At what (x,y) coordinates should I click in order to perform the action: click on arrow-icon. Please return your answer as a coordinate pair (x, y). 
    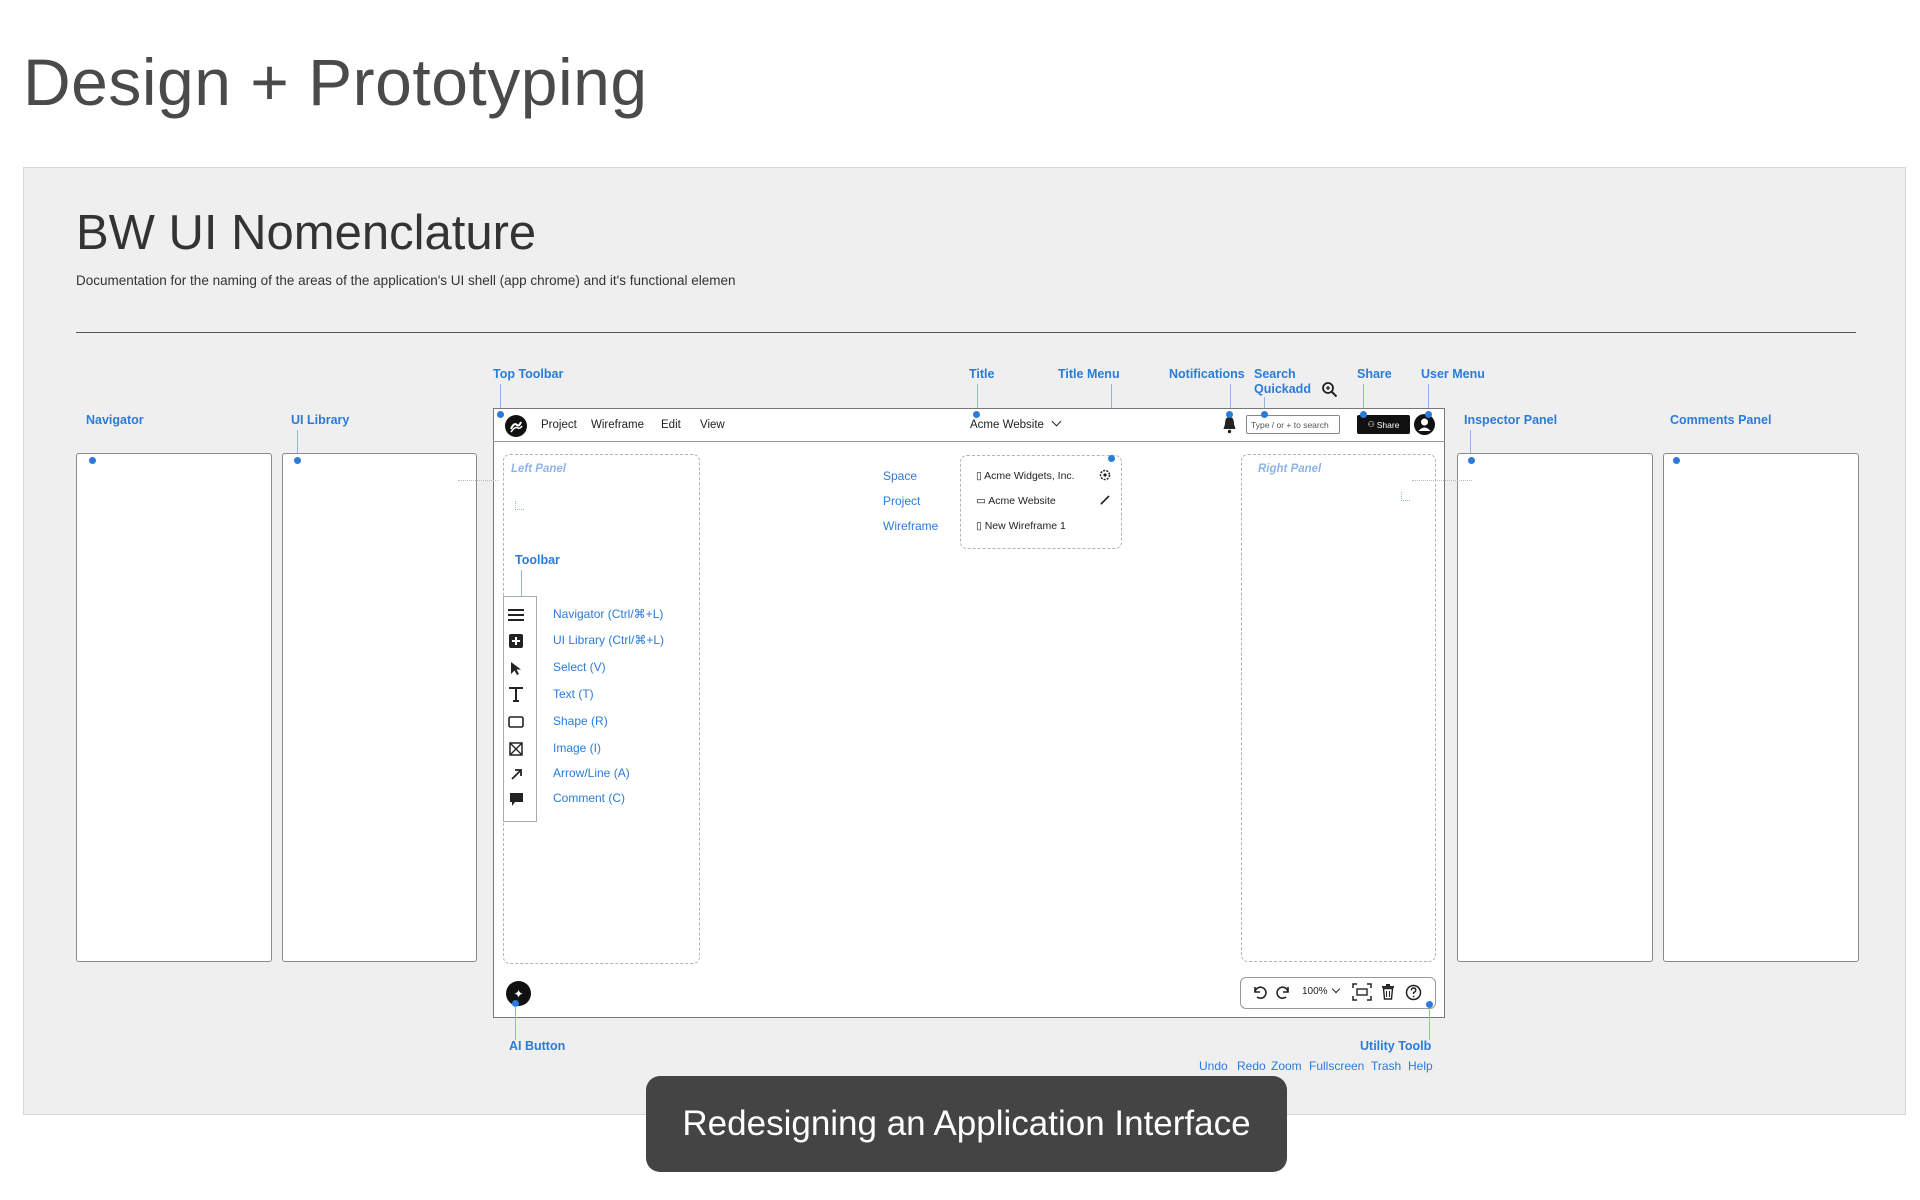
    Looking at the image, I should click on (516, 774).